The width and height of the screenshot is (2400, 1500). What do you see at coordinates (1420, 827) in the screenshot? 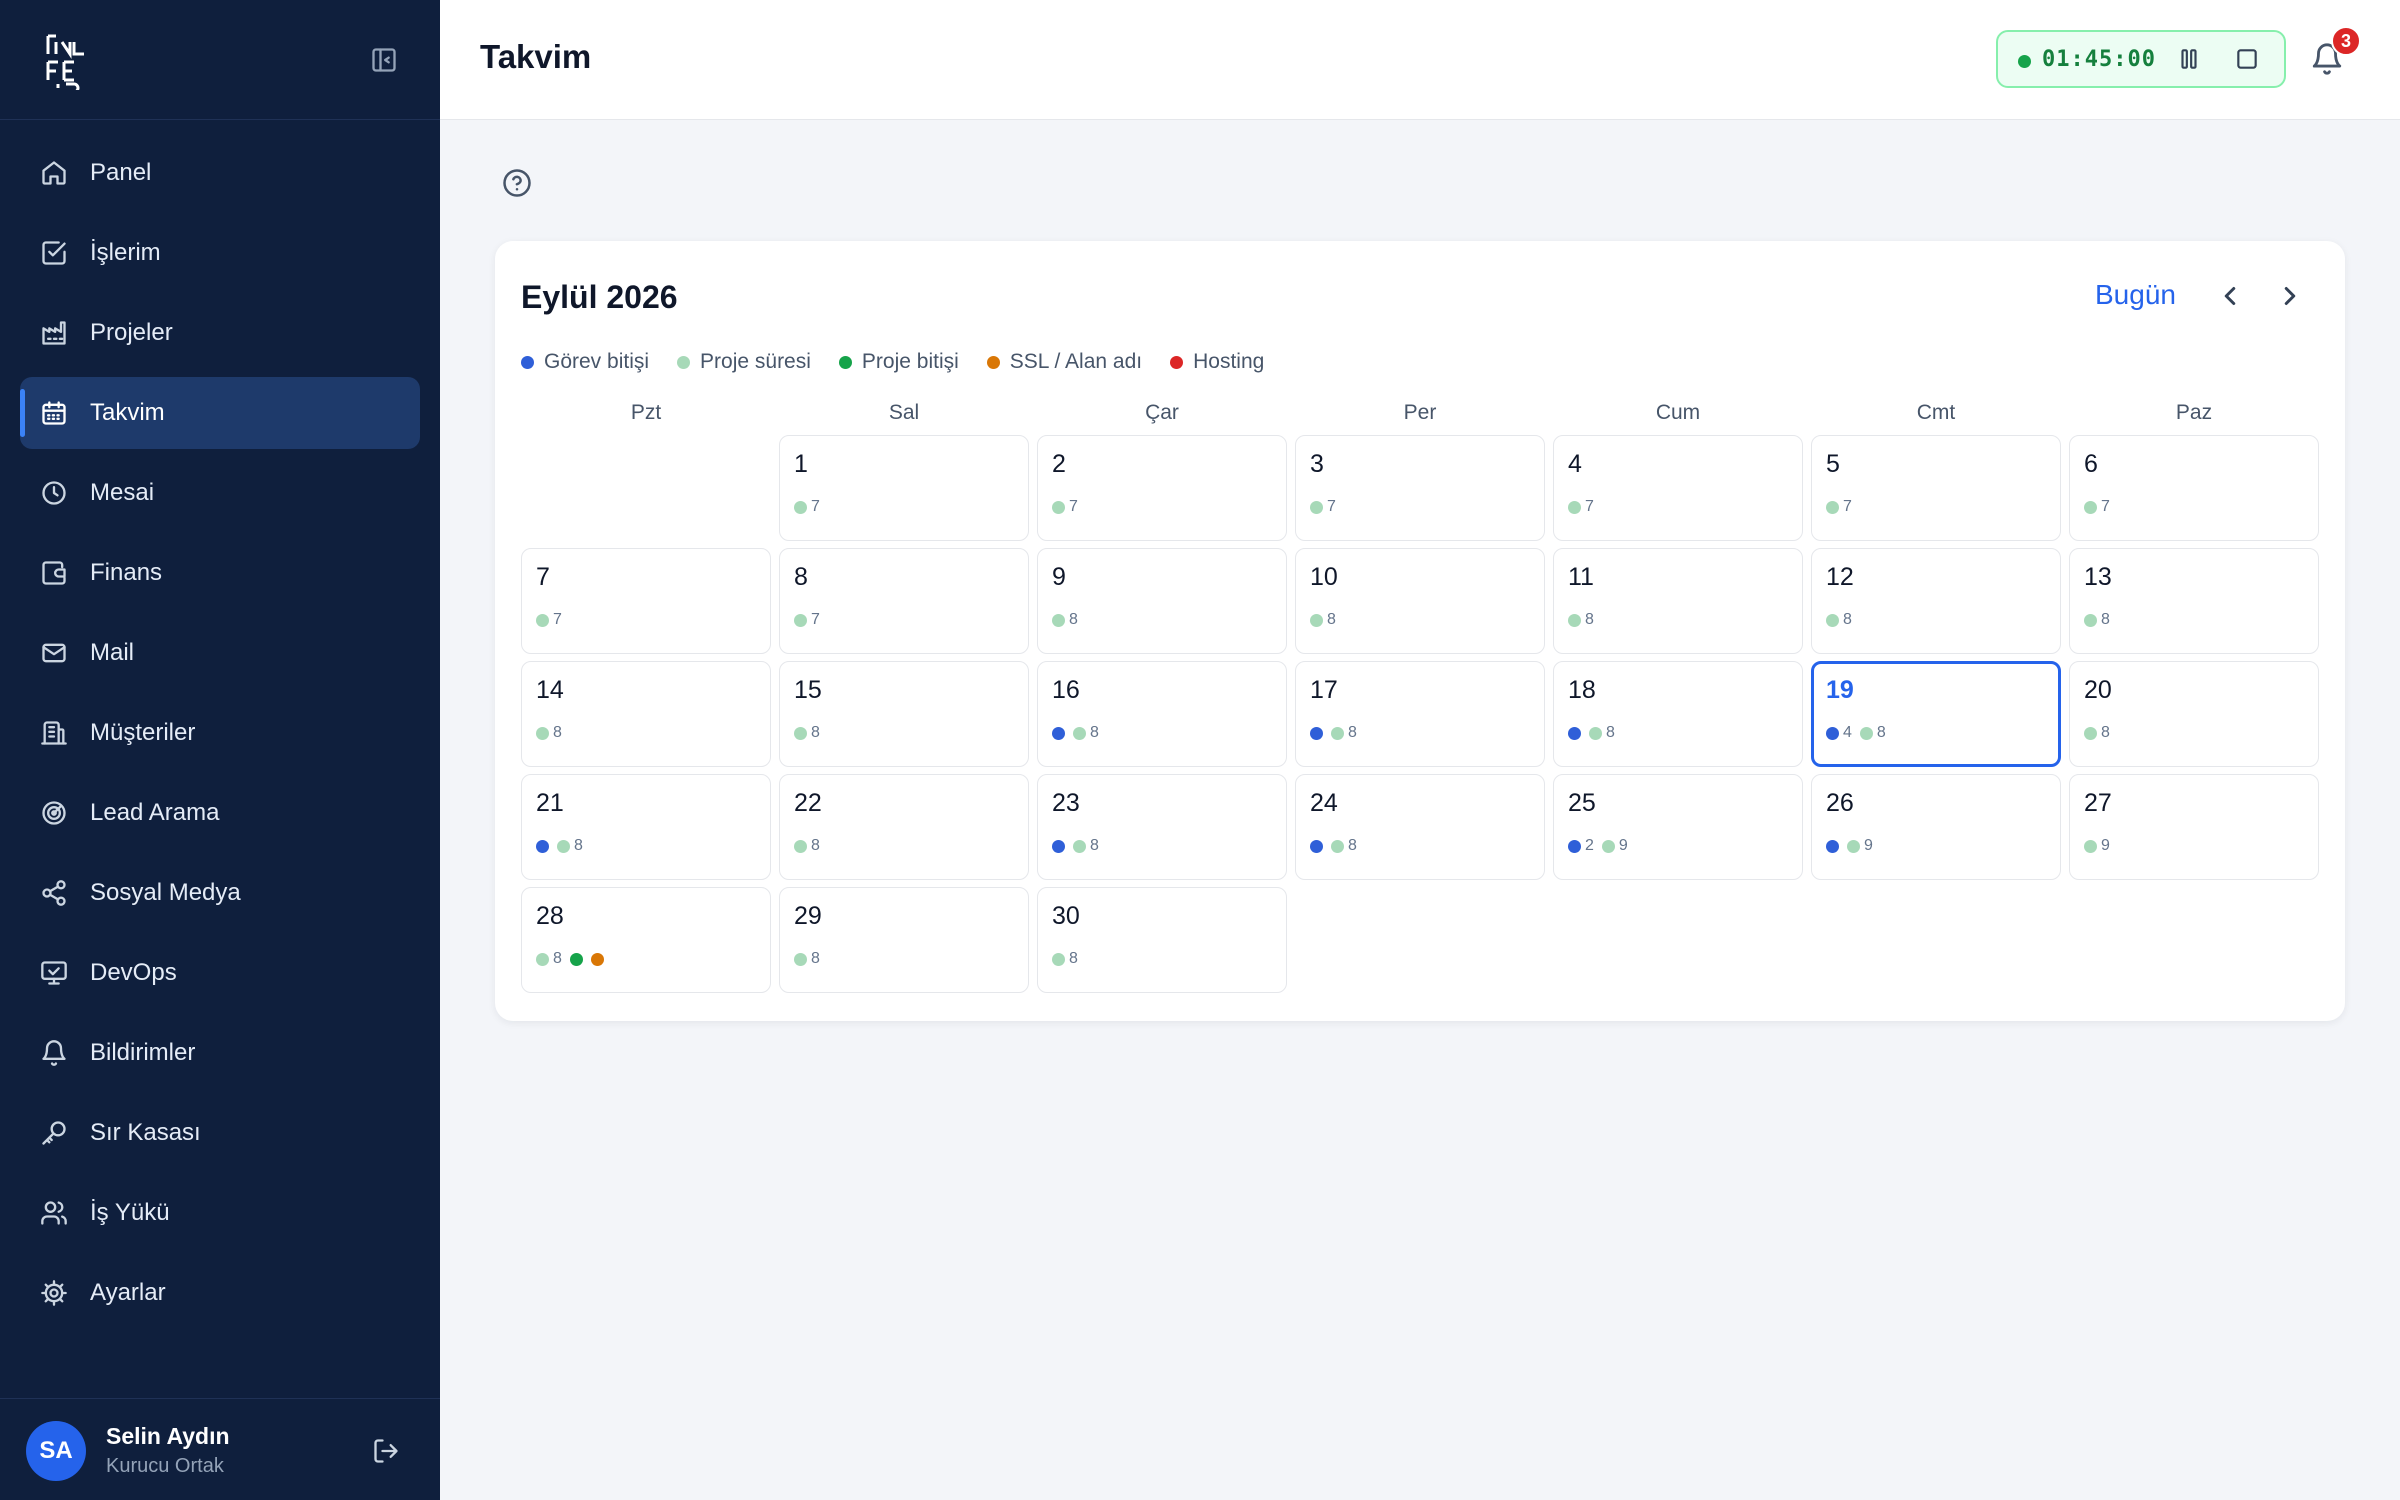
I see `calendar-day-24: 24 8` at bounding box center [1420, 827].